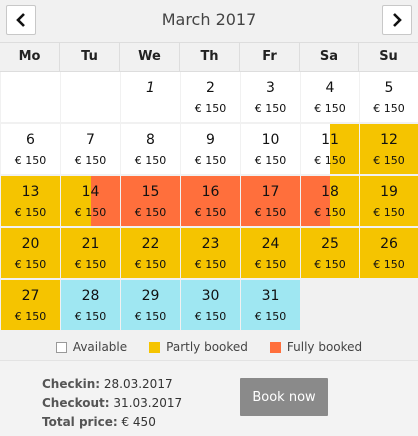 The width and height of the screenshot is (418, 436). I want to click on day-number: 4, so click(330, 88).